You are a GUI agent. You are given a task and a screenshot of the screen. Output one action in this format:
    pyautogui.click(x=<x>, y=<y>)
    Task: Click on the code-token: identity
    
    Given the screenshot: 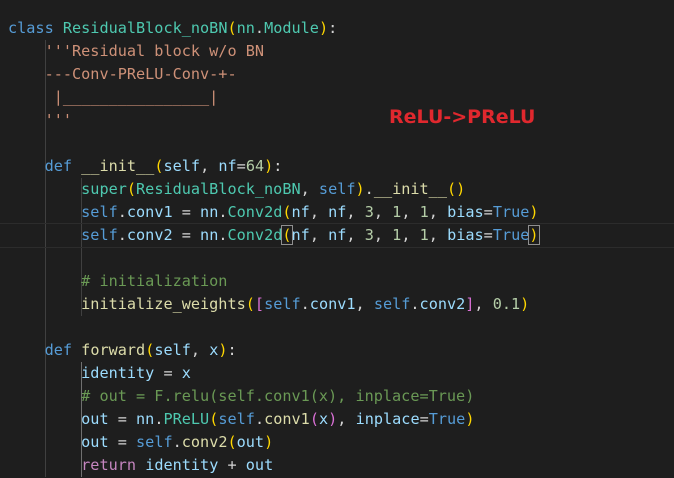 What is the action you would take?
    pyautogui.click(x=182, y=465)
    